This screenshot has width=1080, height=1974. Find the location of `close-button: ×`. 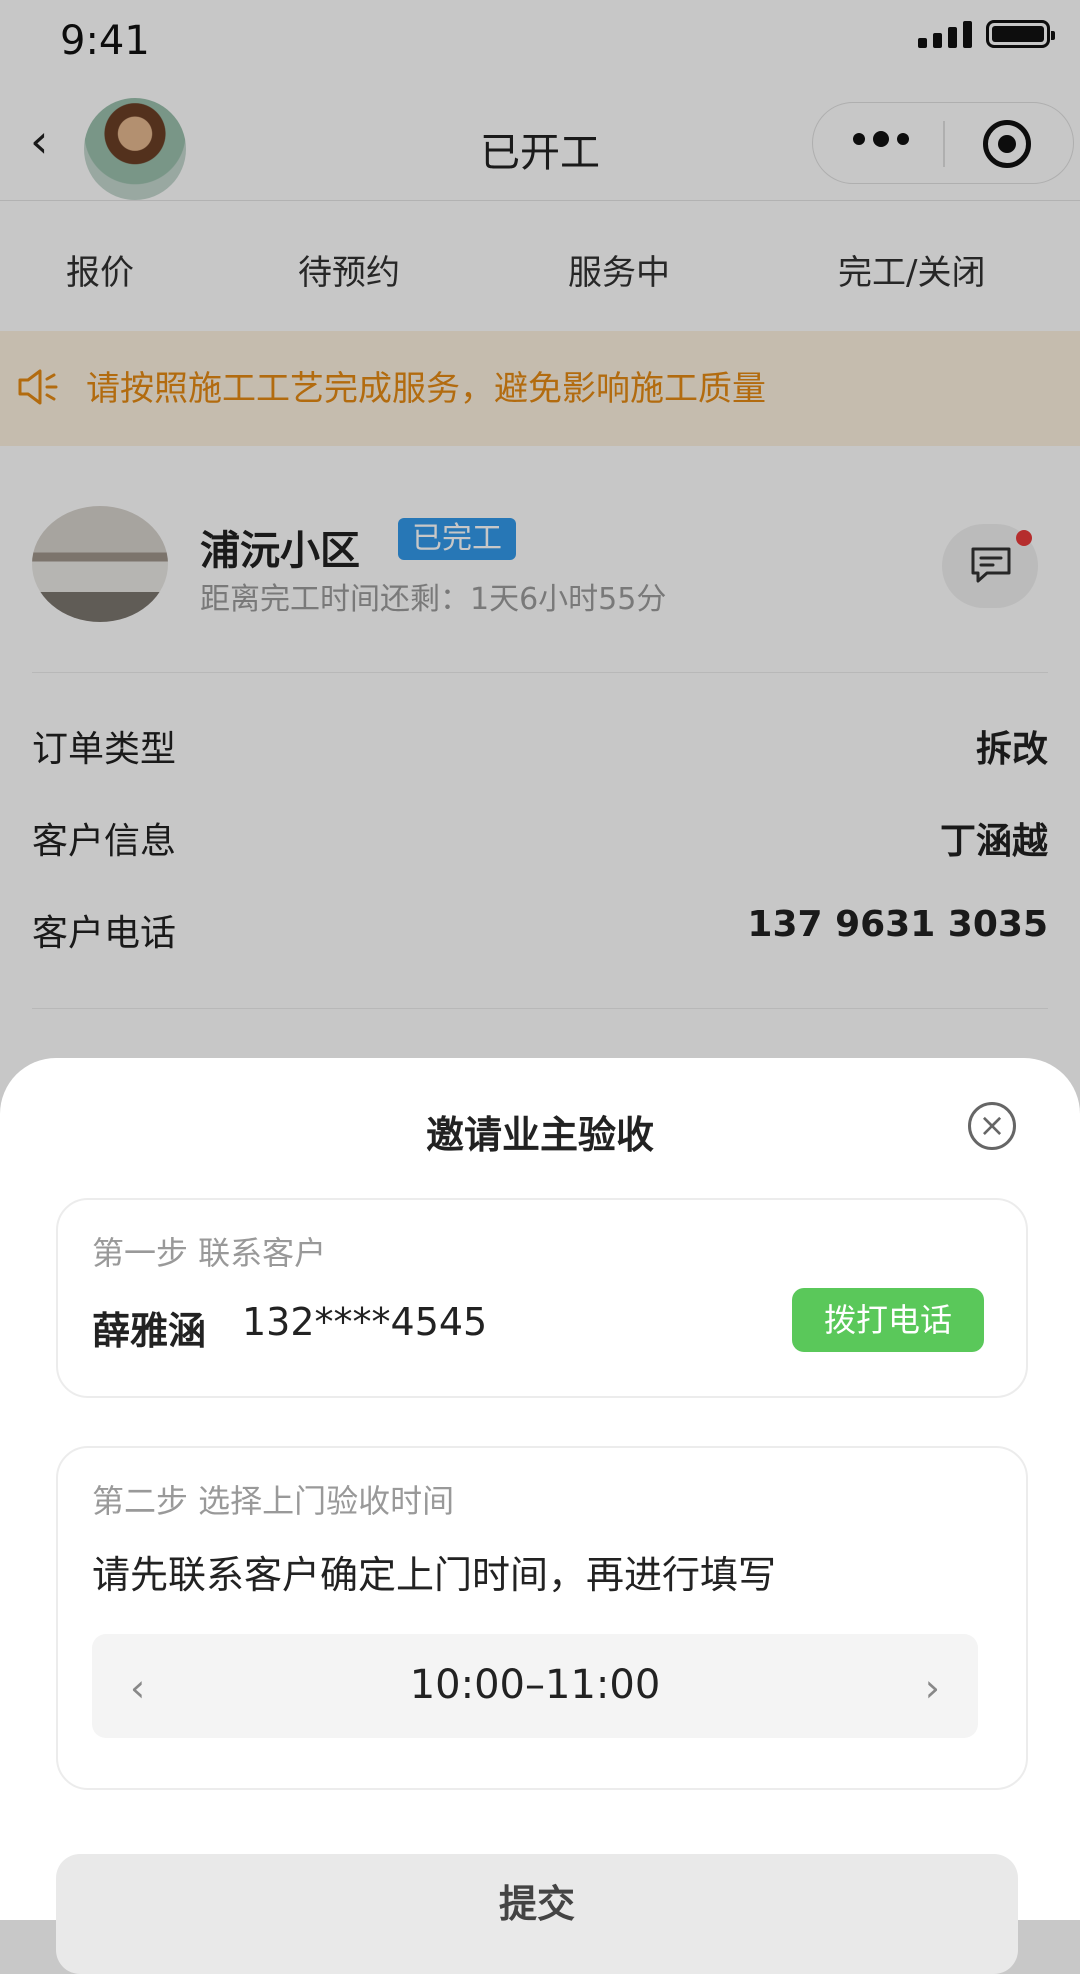

close-button: × is located at coordinates (992, 1126).